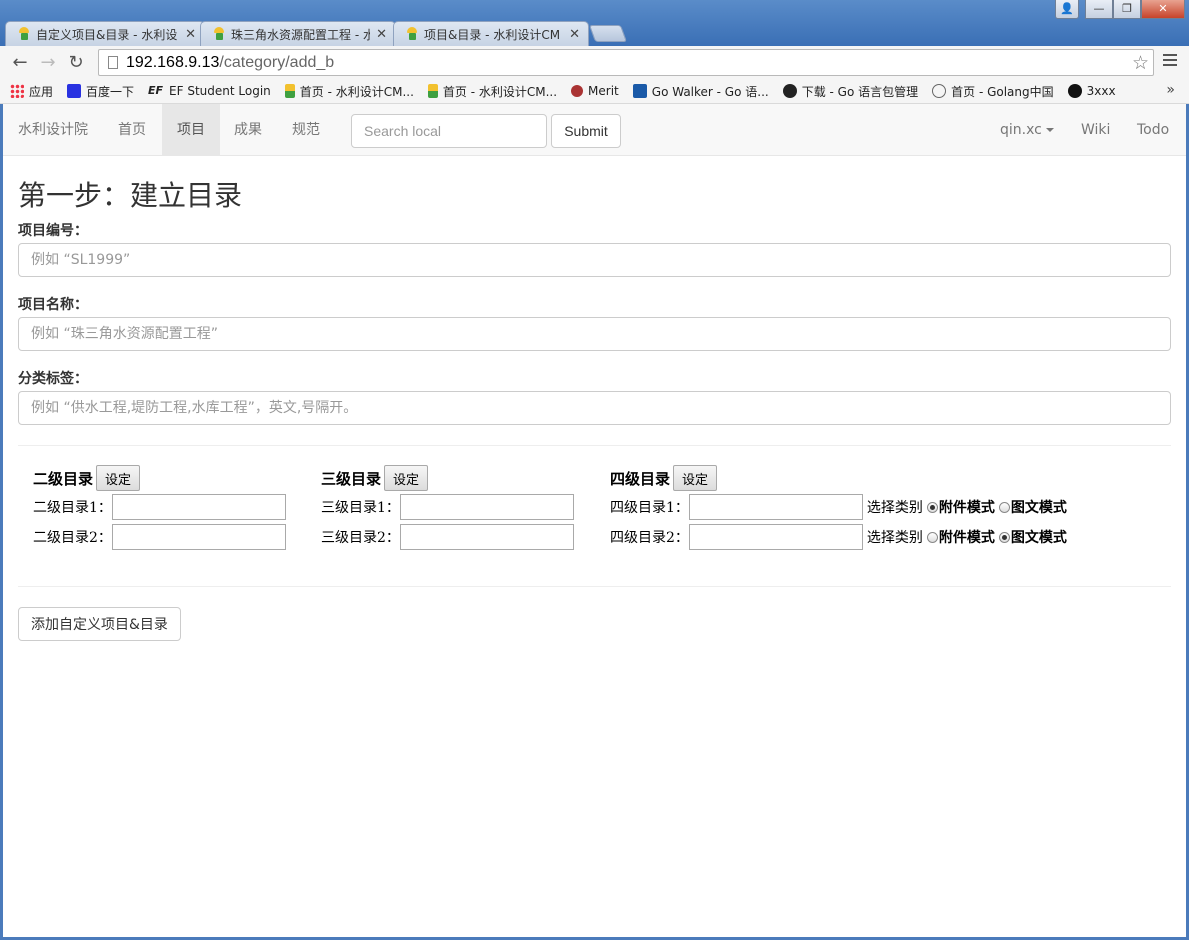 The image size is (1189, 940). Describe the element at coordinates (1163, 9) in the screenshot. I see `close-window-button: ✕` at that location.